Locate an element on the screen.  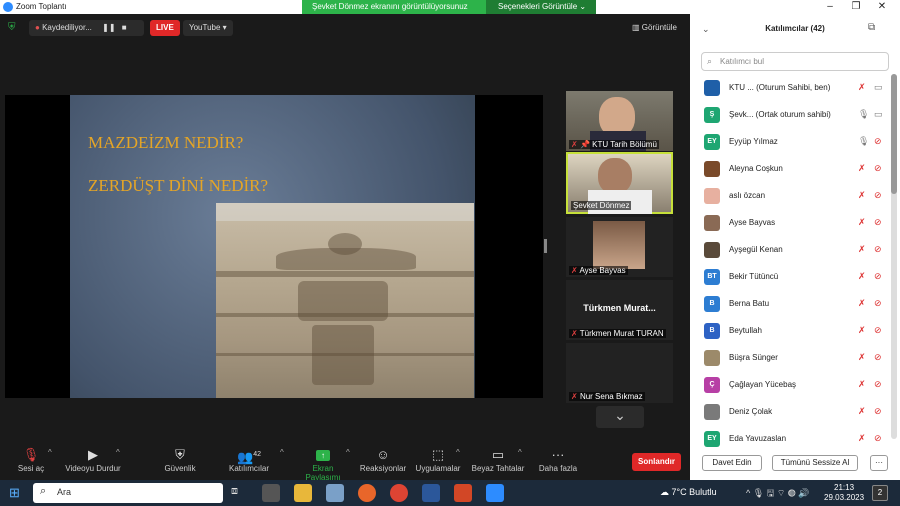
pause-icon: ❚❚ is located at coordinates (108, 27).